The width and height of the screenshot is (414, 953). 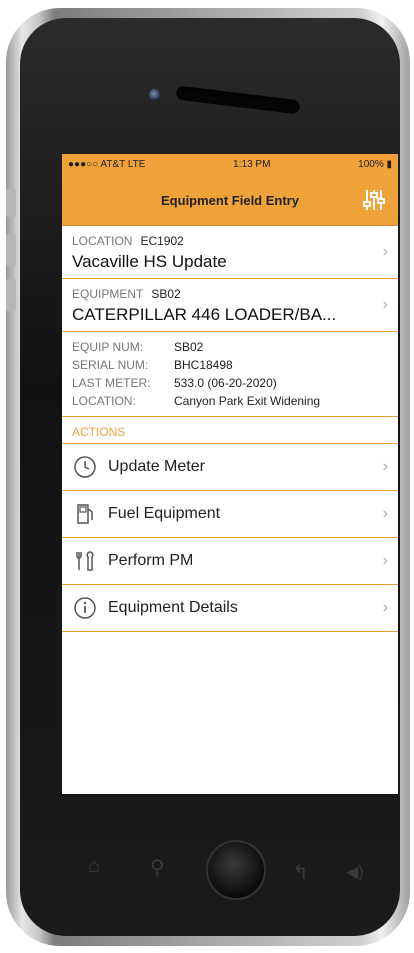 I want to click on status-bar: ●●●○○ AT&T LTE 1:13 PM 100% ▮, so click(x=230, y=164).